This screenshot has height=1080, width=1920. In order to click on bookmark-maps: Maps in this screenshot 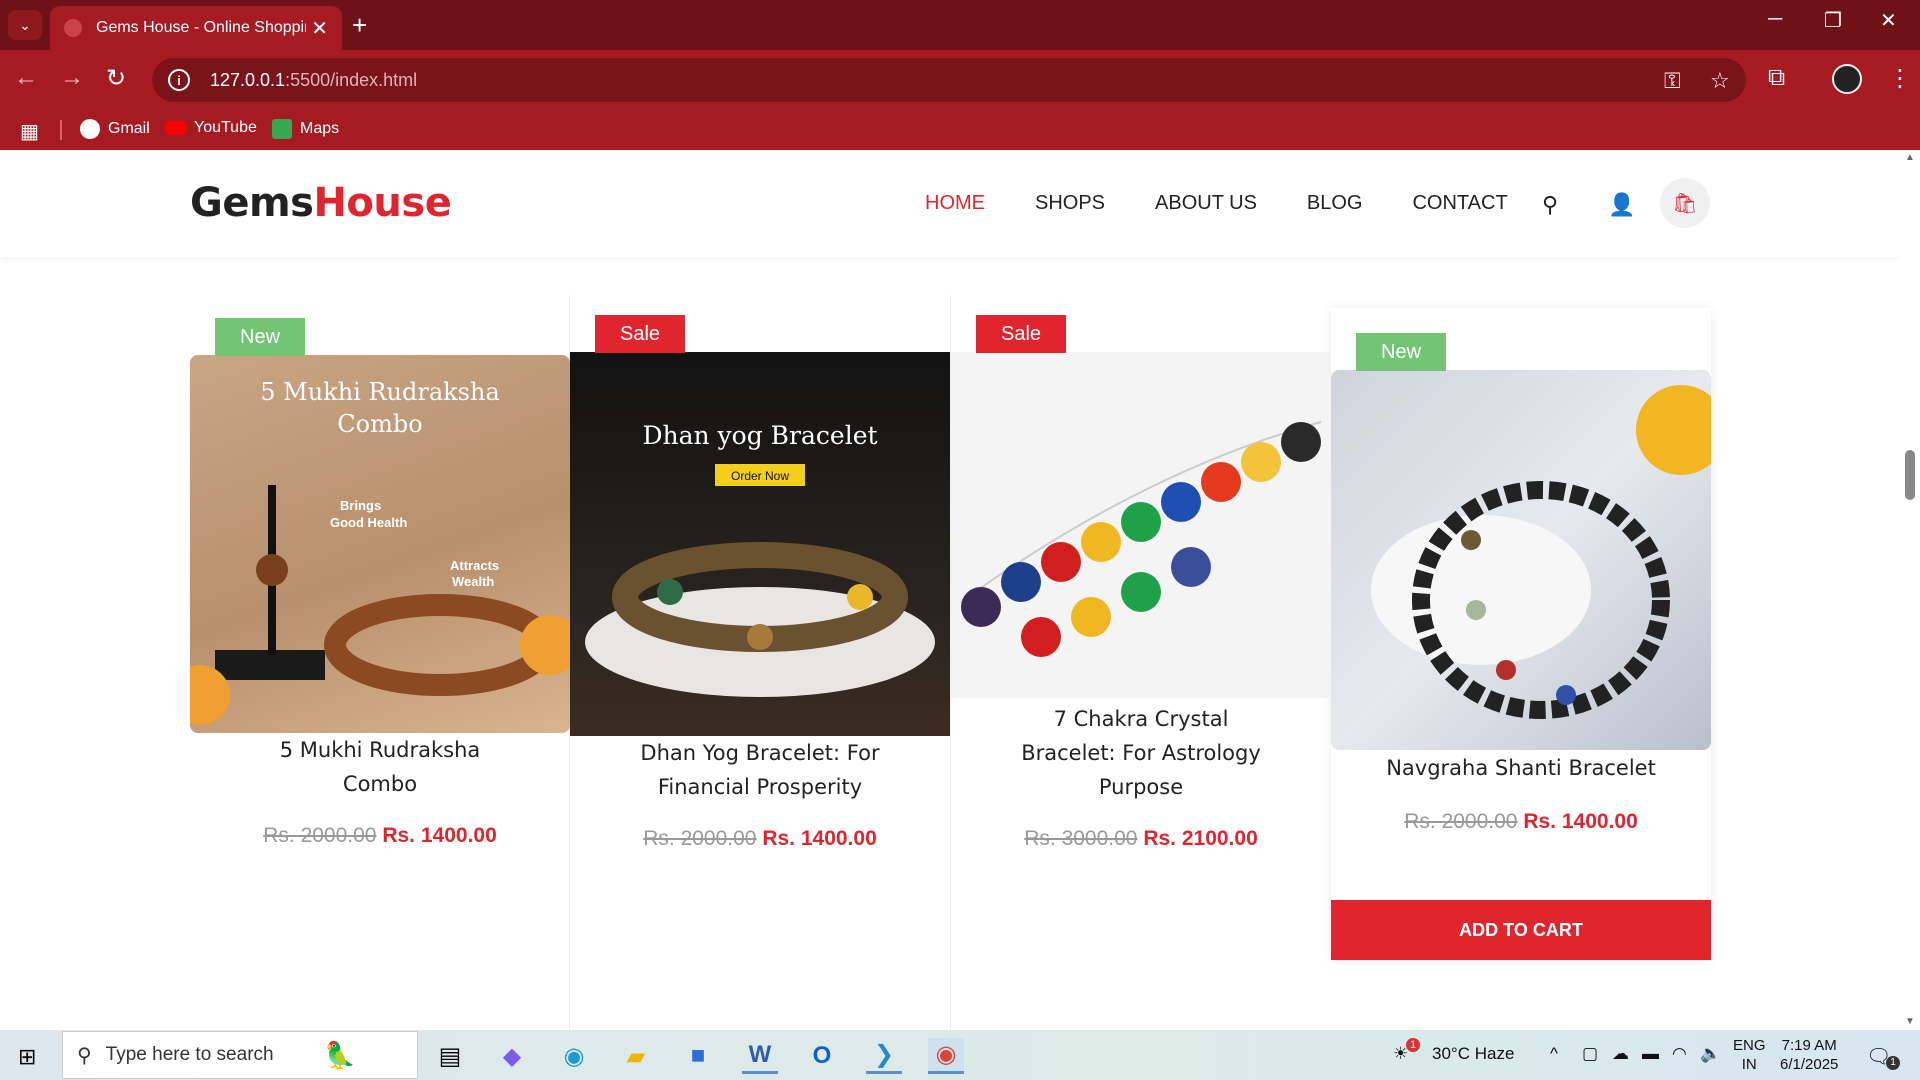, I will do `click(305, 129)`.